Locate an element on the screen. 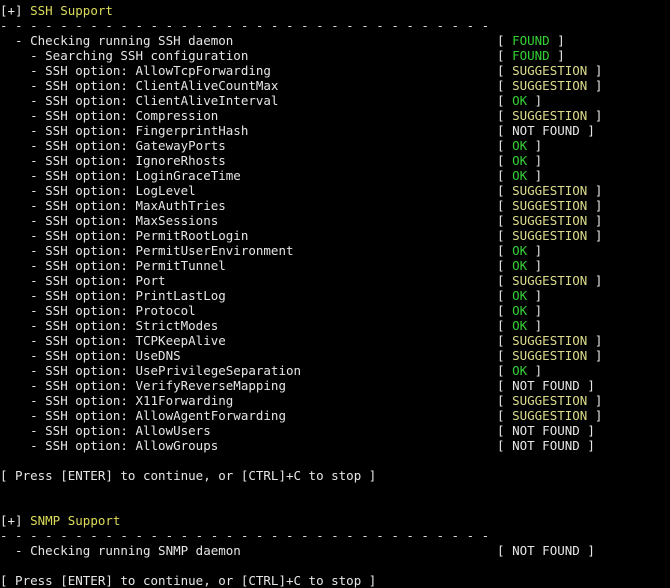 The height and width of the screenshot is (588, 670). check-label: - SSH option: X11Forwarding is located at coordinates (117, 400).